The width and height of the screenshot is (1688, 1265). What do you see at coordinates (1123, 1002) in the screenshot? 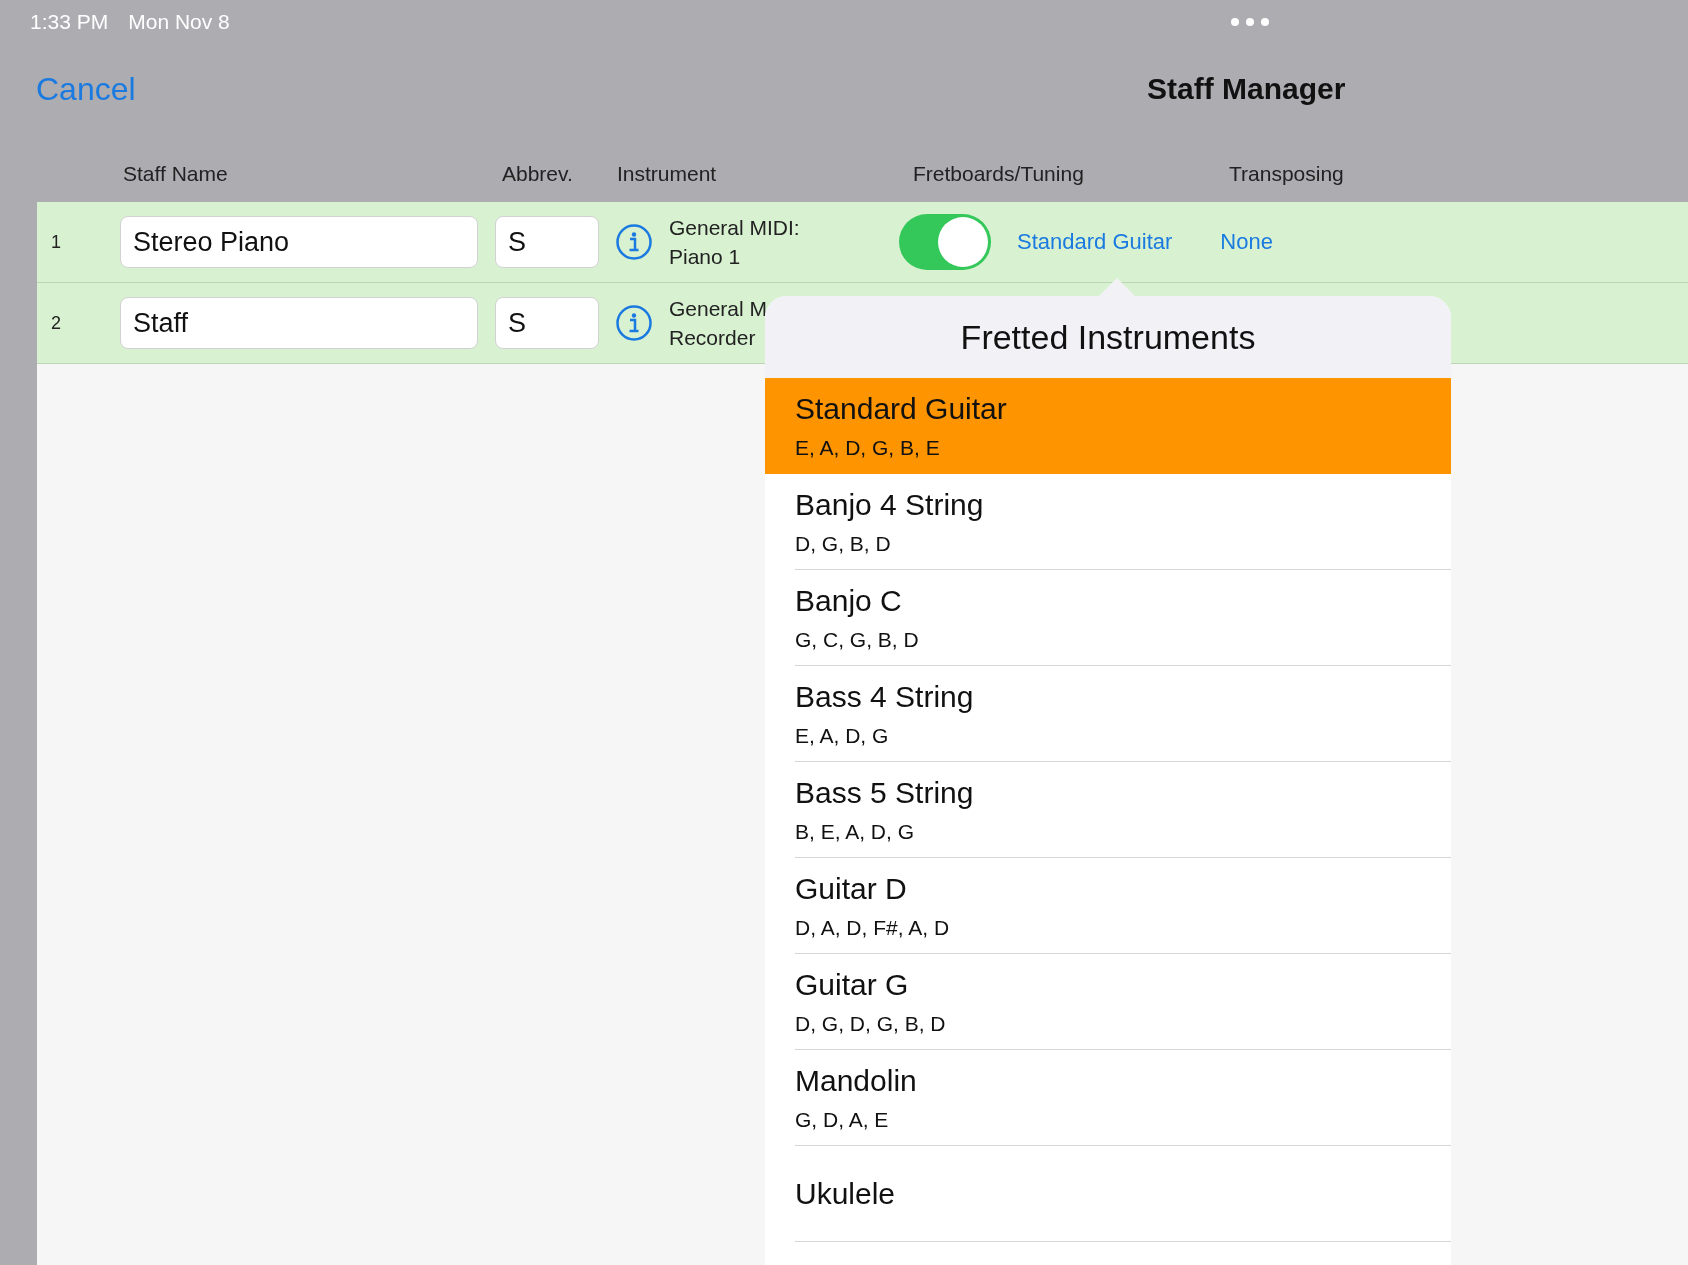
I see `instrument-option: Guitar G D, G, D, G, B, D` at bounding box center [1123, 1002].